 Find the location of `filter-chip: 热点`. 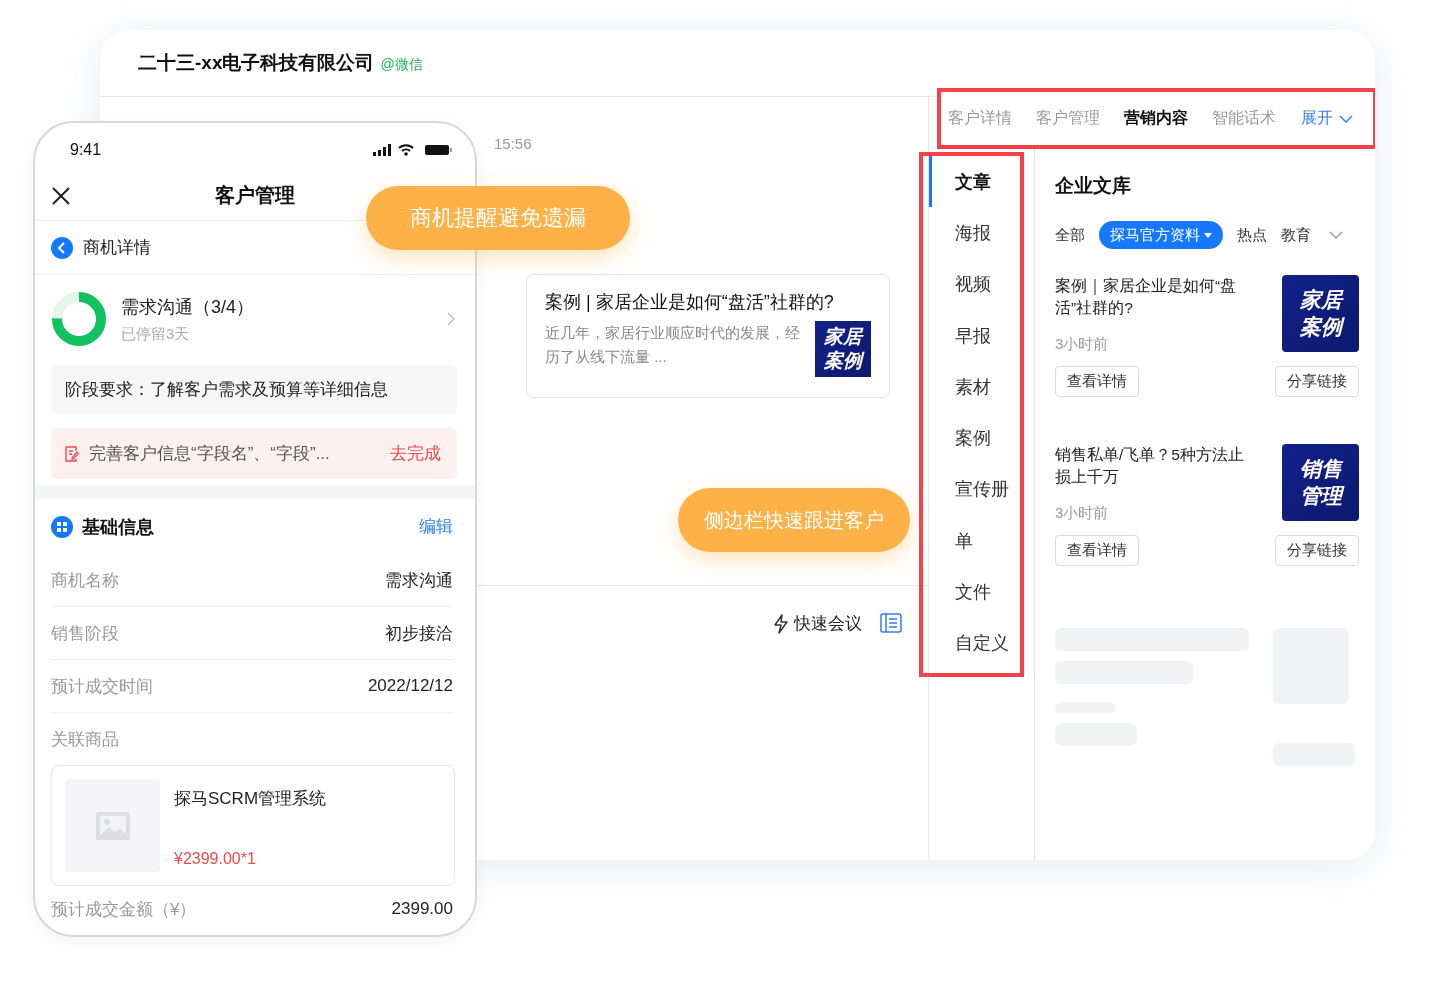

filter-chip: 热点 is located at coordinates (1252, 235).